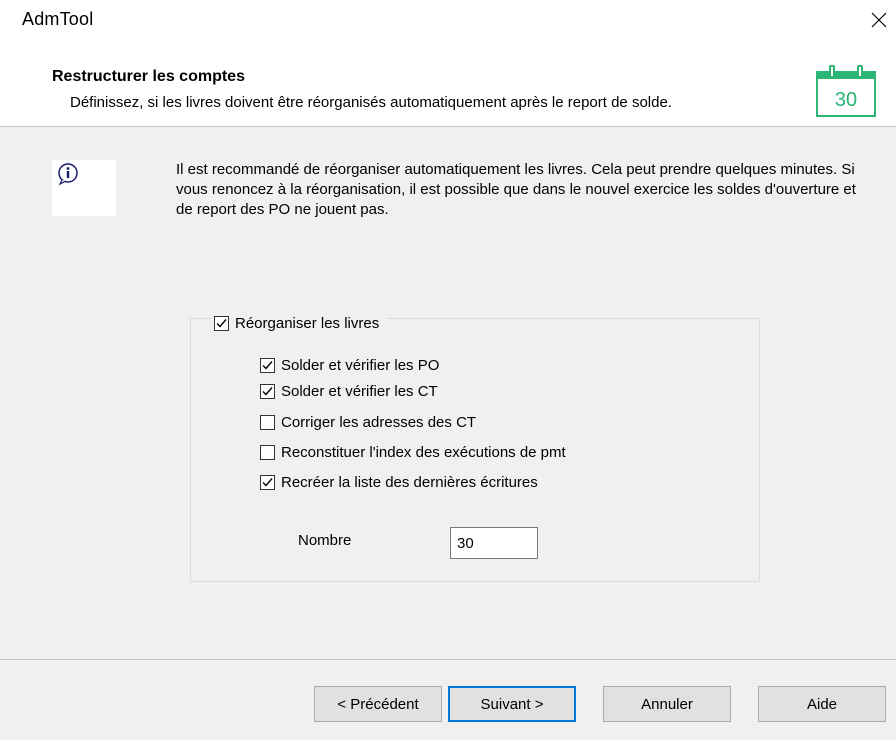 The image size is (896, 740). Describe the element at coordinates (148, 76) in the screenshot. I see `page-title: Restructurer les comptes` at that location.